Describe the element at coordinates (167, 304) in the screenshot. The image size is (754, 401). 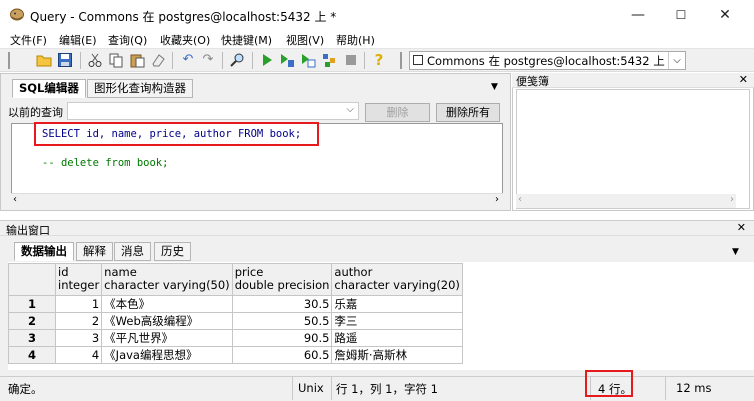
I see `cell-name: 《本色》` at that location.